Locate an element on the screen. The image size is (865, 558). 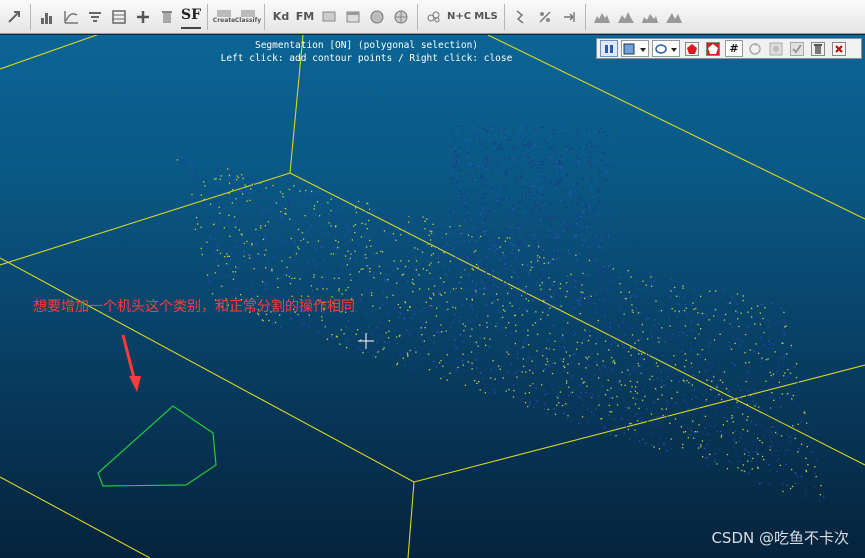
segment-in-button is located at coordinates (692, 48).